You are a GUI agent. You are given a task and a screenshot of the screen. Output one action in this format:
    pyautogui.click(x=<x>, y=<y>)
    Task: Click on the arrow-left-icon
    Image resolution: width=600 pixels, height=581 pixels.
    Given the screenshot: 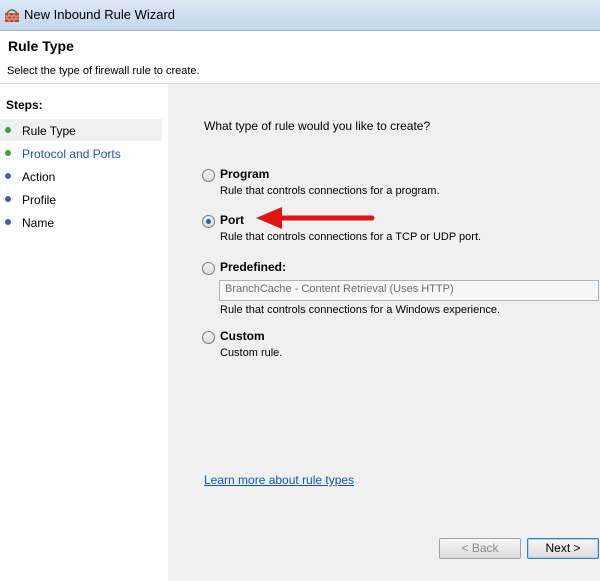 What is the action you would take?
    pyautogui.click(x=315, y=218)
    